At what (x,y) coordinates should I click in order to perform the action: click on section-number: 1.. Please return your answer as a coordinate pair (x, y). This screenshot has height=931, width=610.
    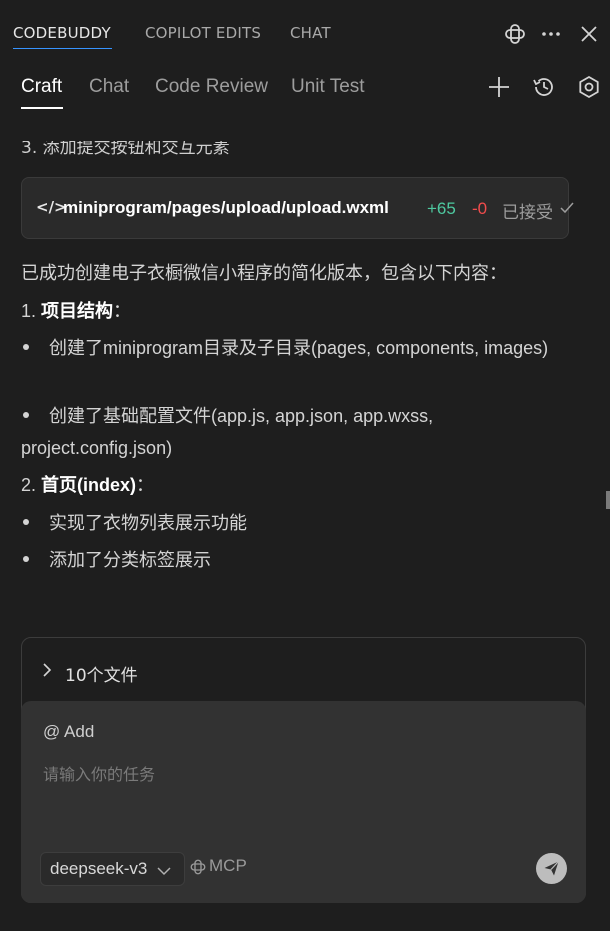
    Looking at the image, I should click on (29, 311).